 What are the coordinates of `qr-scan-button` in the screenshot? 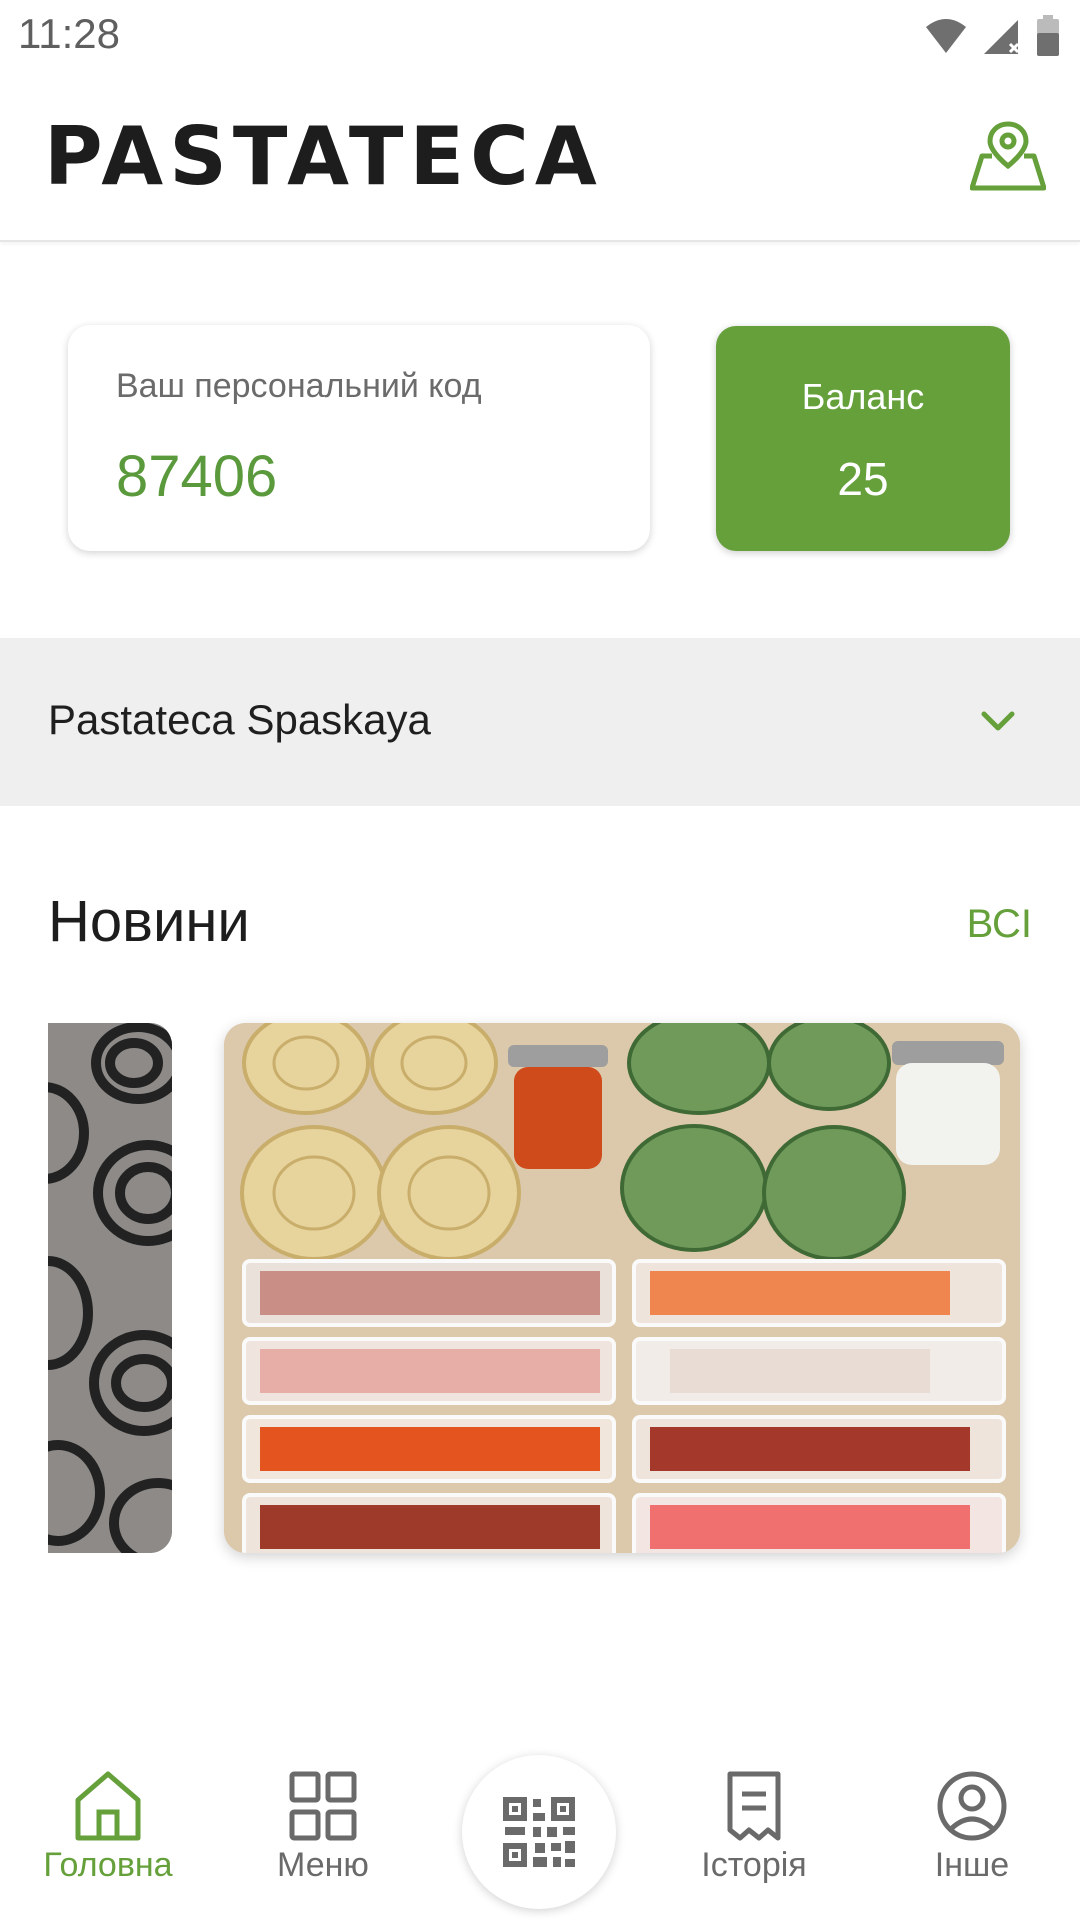 It's located at (539, 1832).